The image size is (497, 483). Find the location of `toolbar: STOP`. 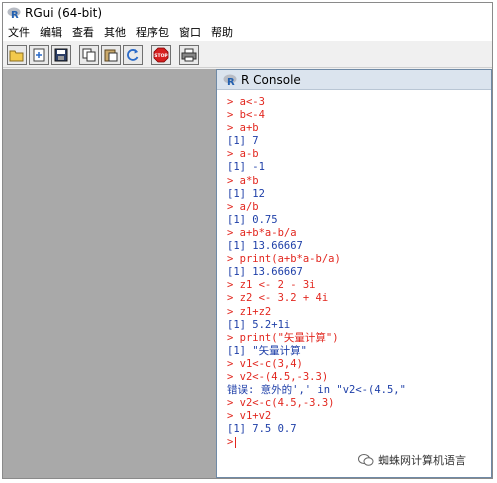

toolbar: STOP is located at coordinates (247, 55).